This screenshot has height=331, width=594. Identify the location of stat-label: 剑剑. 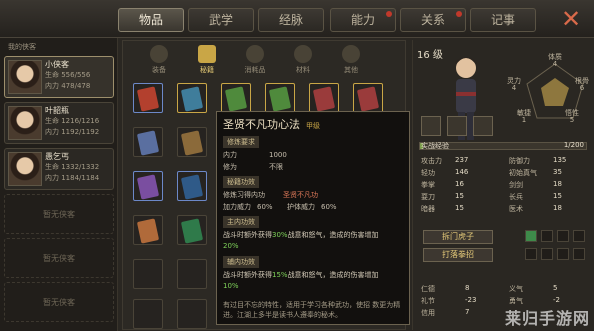
(516, 185).